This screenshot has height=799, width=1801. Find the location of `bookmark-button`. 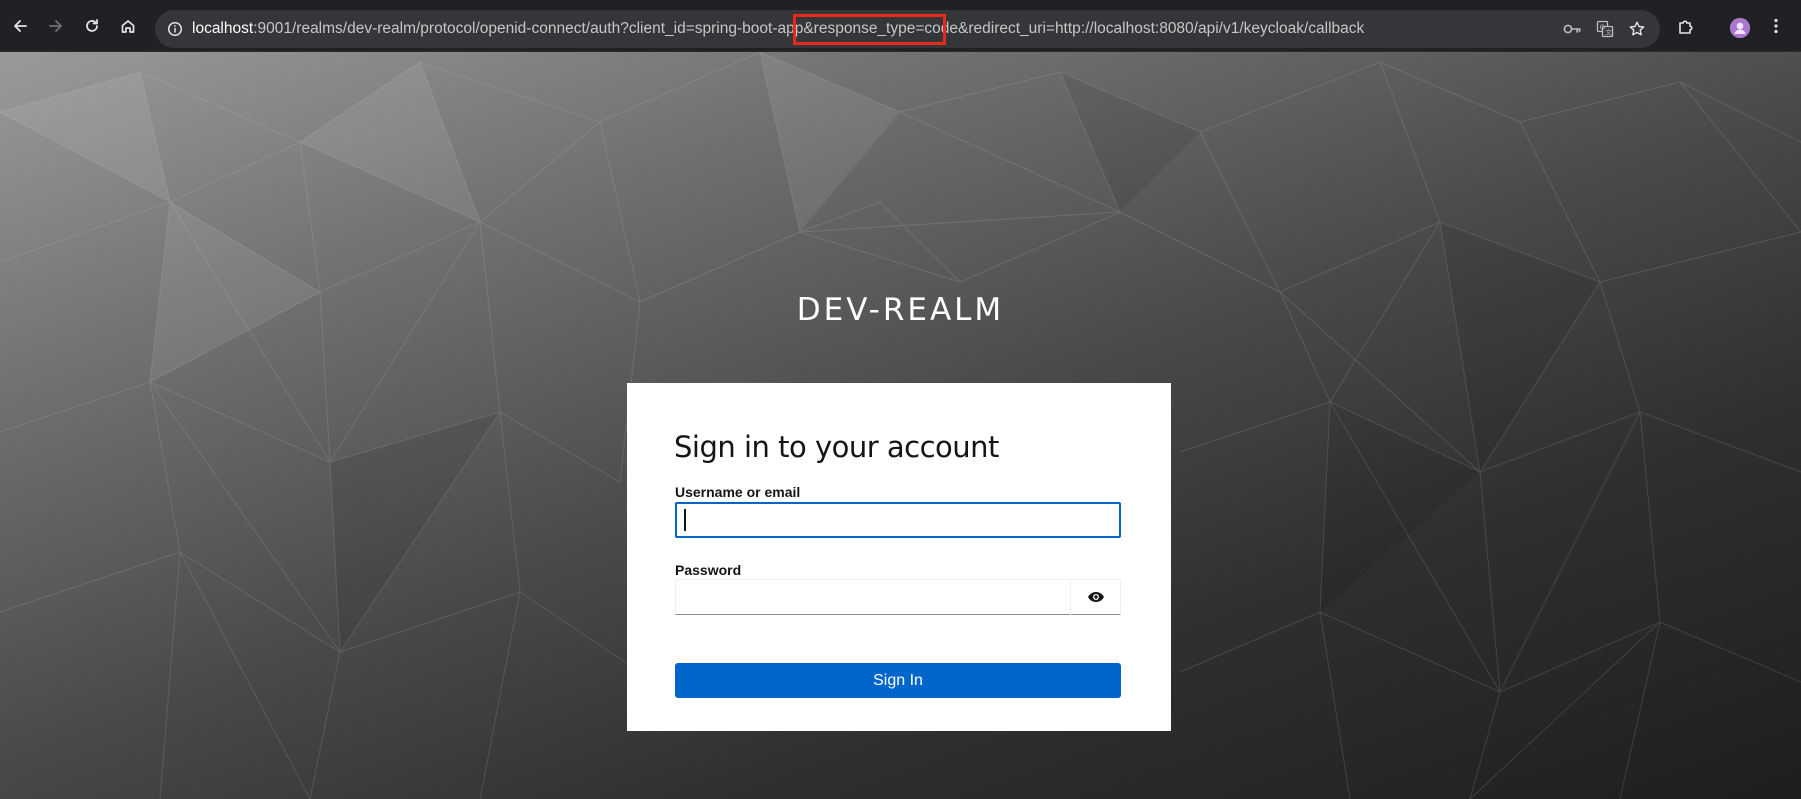

bookmark-button is located at coordinates (1637, 29).